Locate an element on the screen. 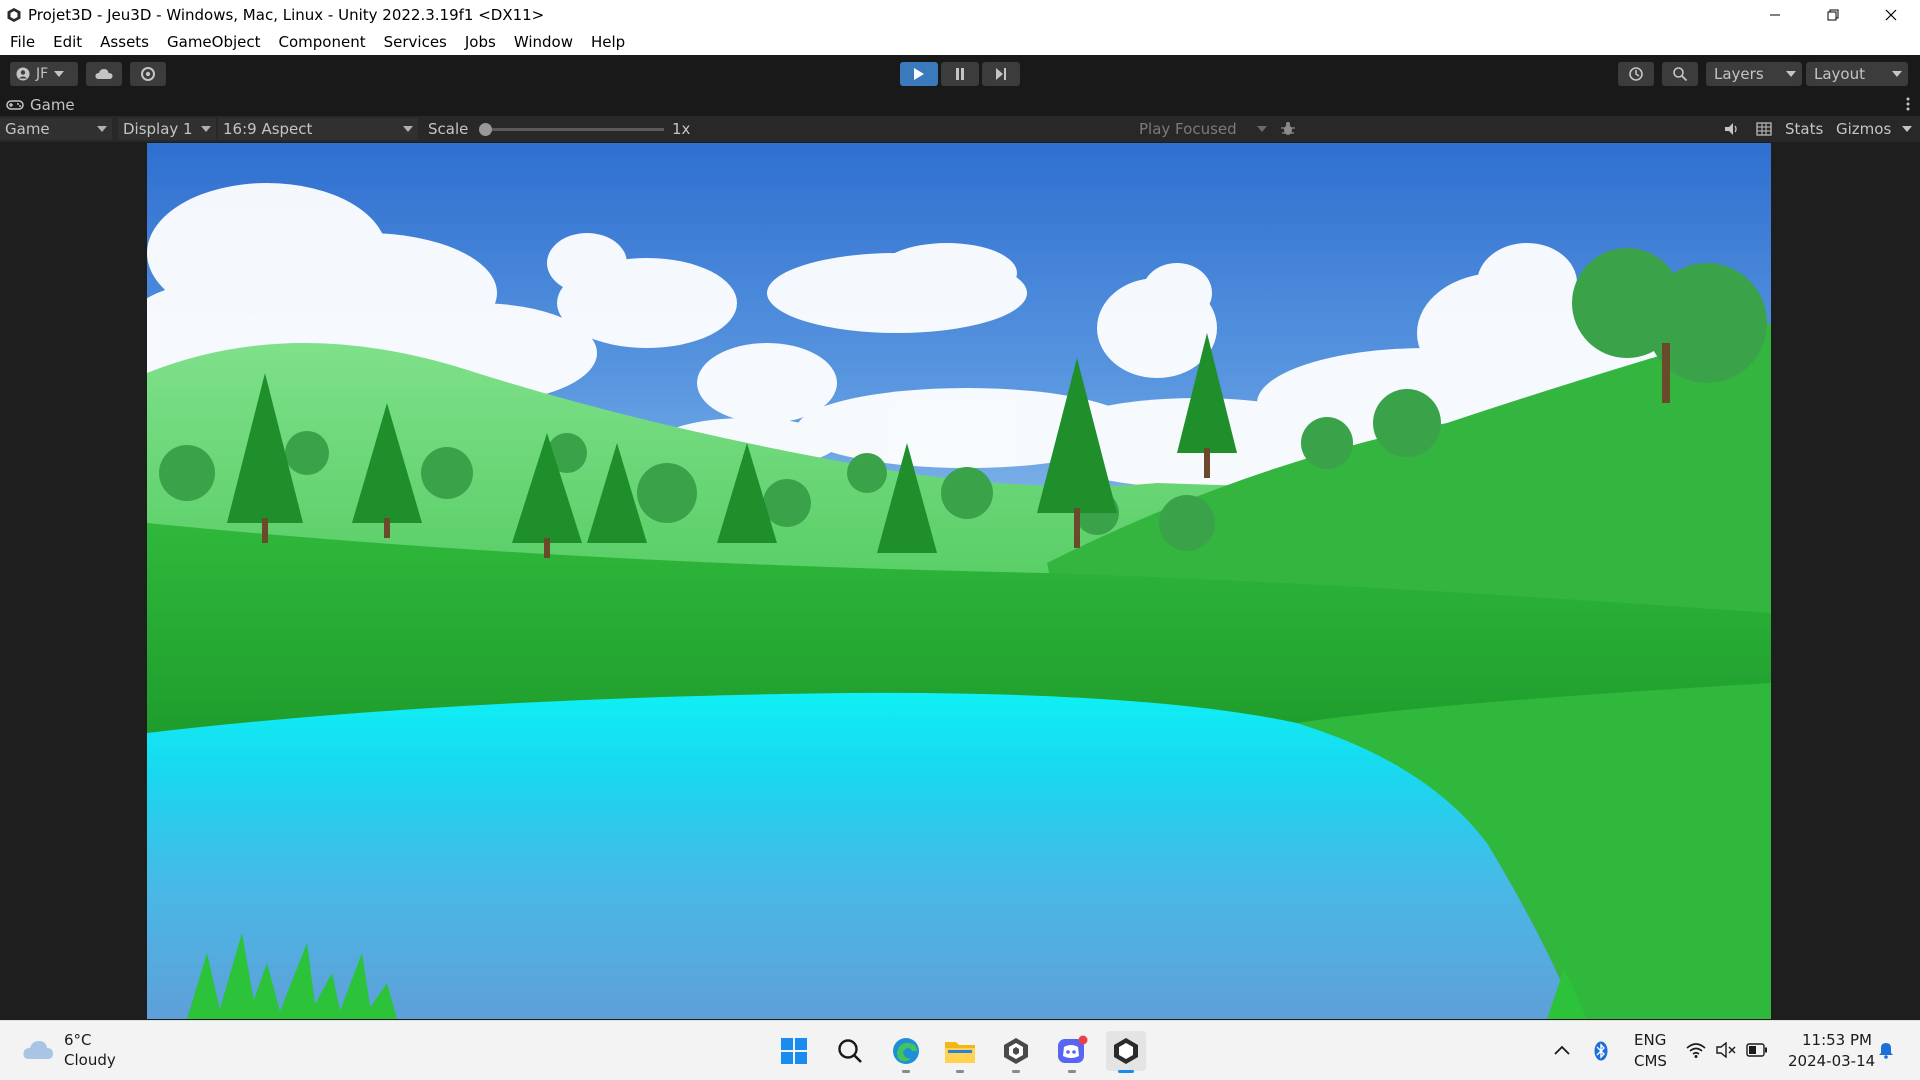 Image resolution: width=1920 pixels, height=1080 pixels. windows-logo-icon is located at coordinates (794, 1051).